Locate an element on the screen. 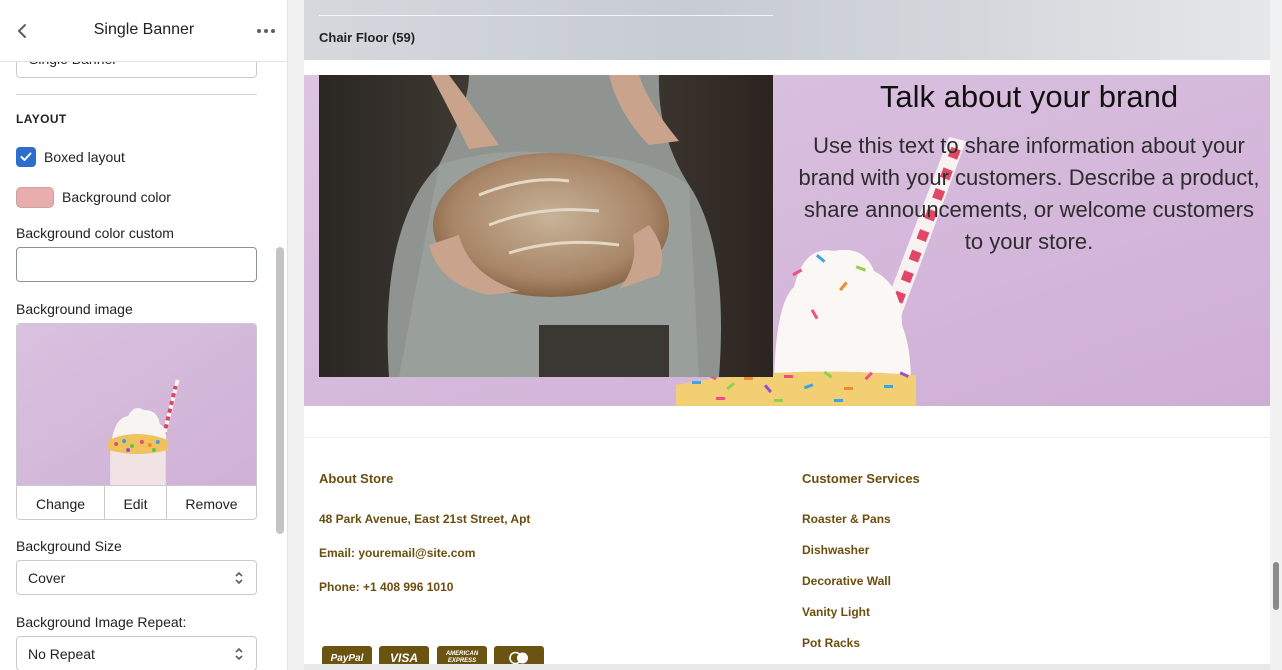 This screenshot has width=1282, height=670. background-image-label: Background image is located at coordinates (74, 309).